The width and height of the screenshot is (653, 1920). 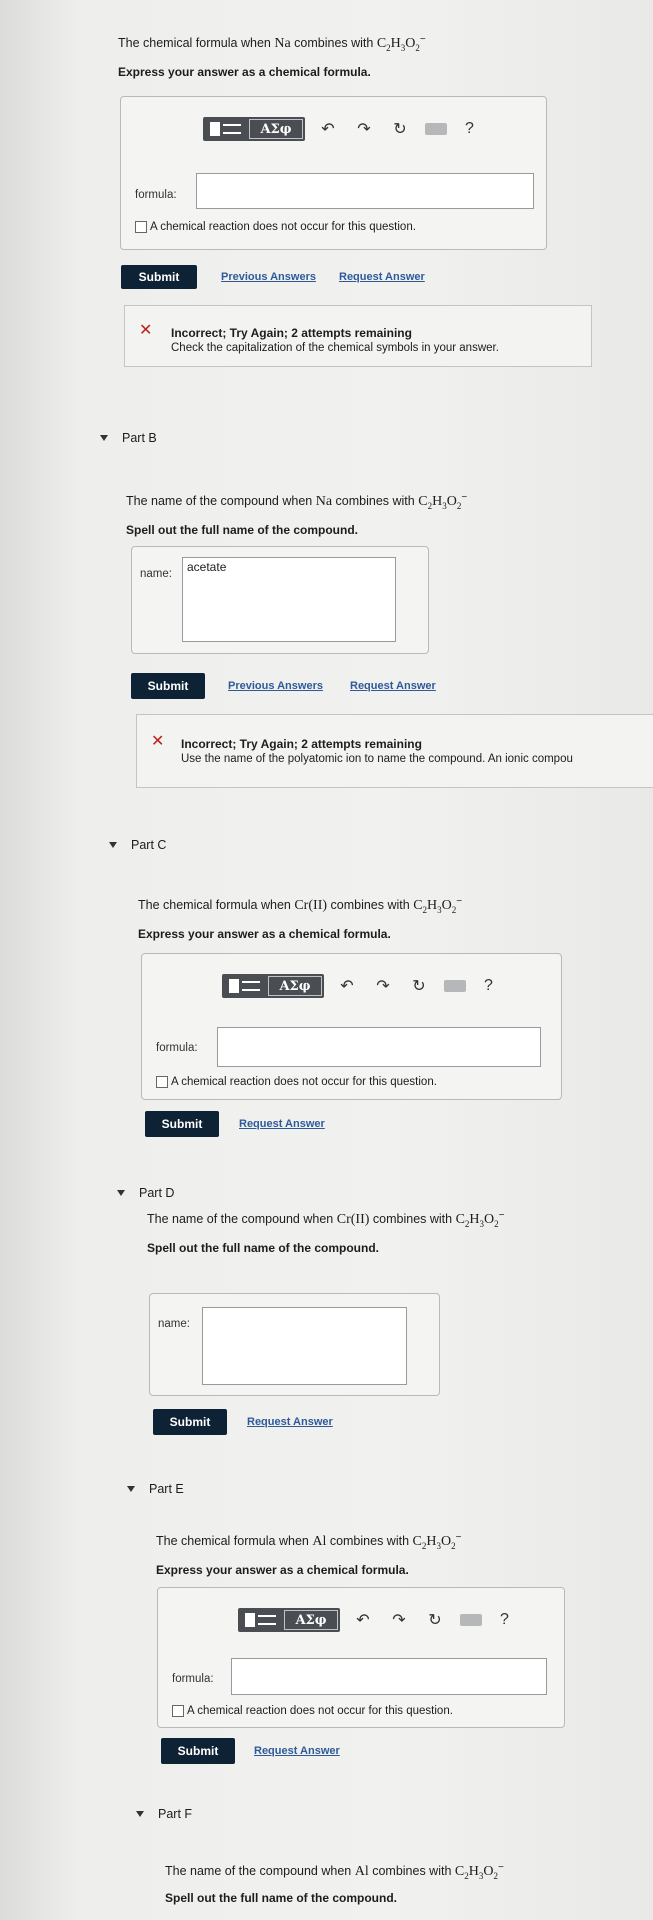 What do you see at coordinates (193, 1679) in the screenshot?
I see `partE-formula-label: formula:` at bounding box center [193, 1679].